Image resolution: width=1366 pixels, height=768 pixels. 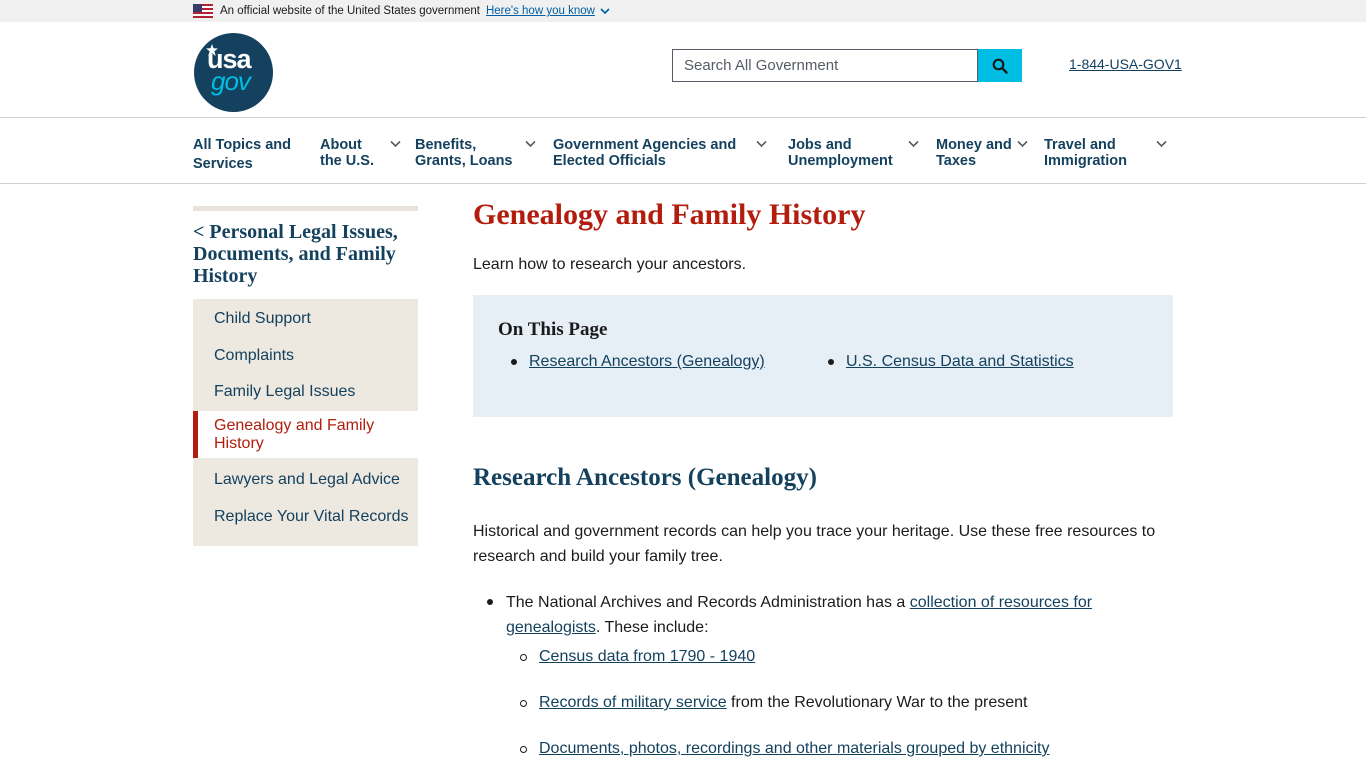 I want to click on list-item-text: . These include:, so click(x=652, y=627).